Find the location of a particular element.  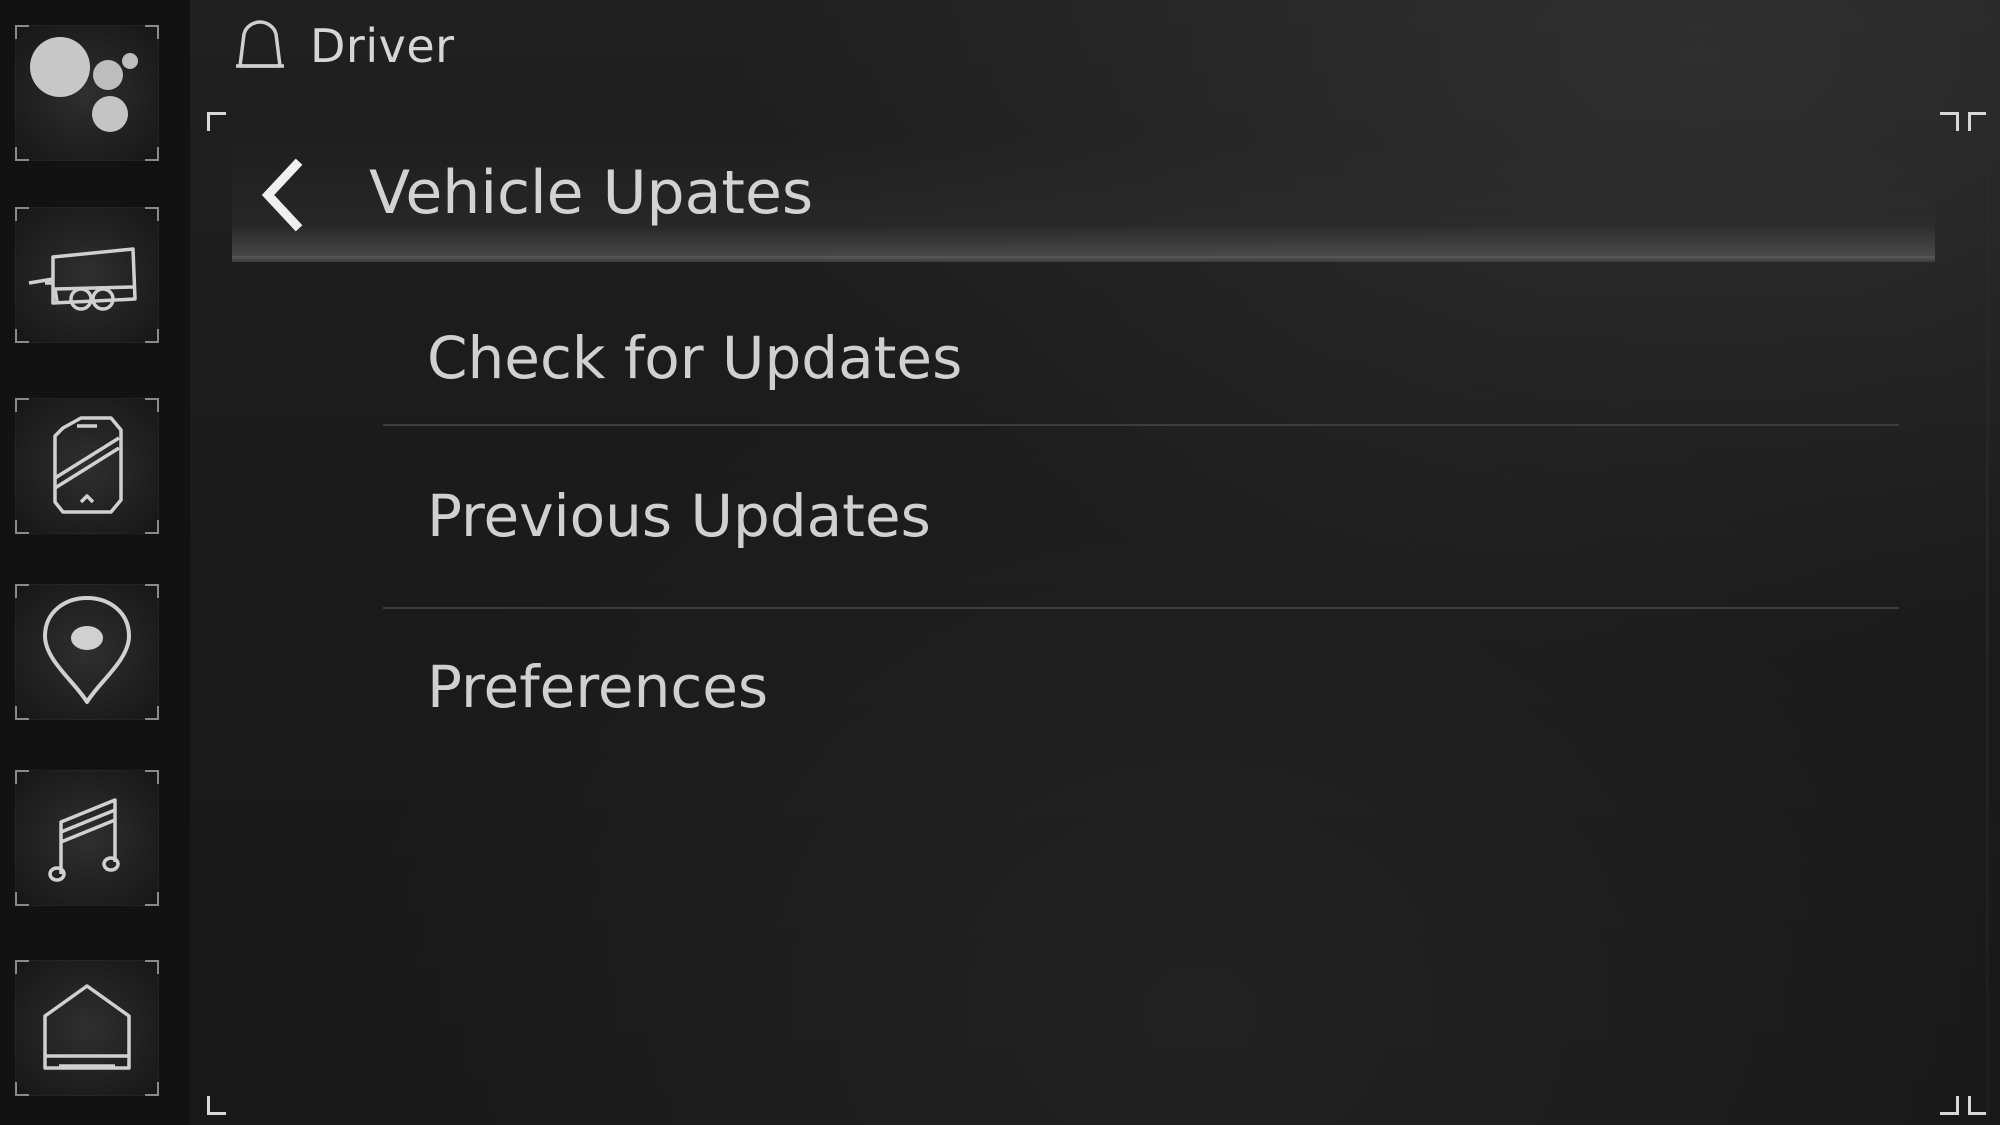

phone-icon is located at coordinates (88, 465).